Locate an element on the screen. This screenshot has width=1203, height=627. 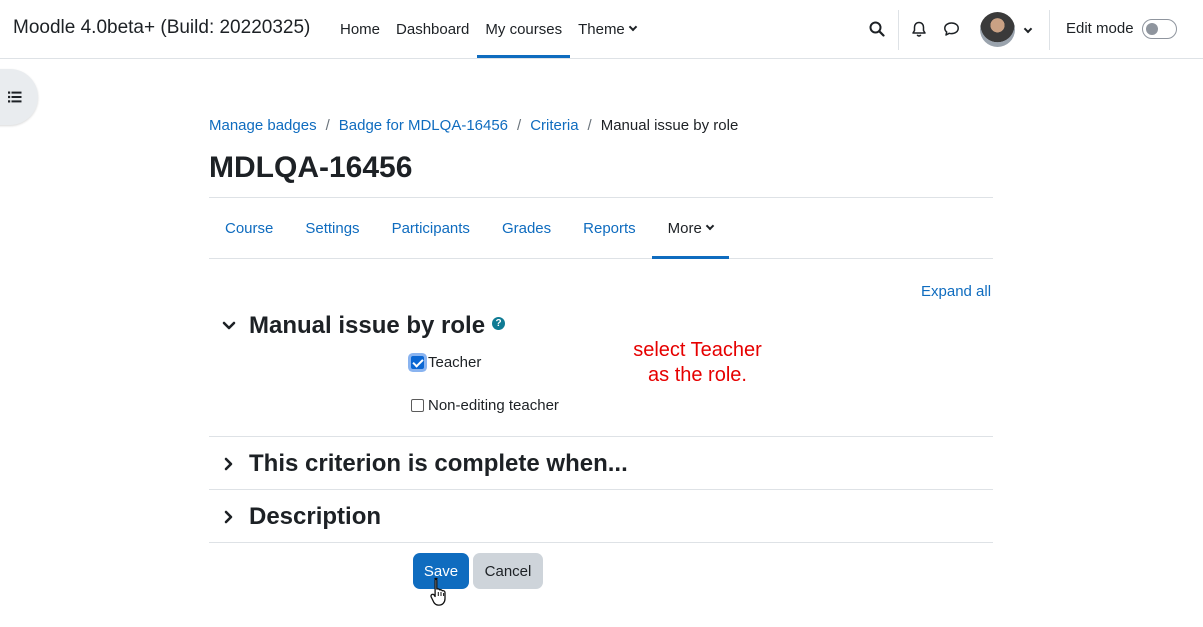
chevron-shape is located at coordinates (1028, 29).